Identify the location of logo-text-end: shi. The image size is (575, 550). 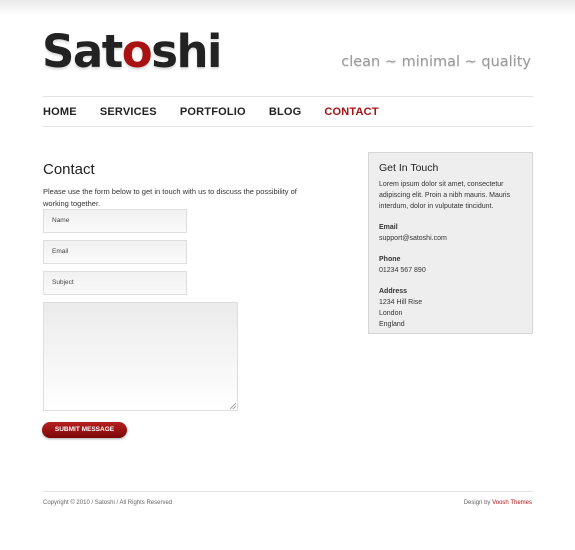
(186, 51).